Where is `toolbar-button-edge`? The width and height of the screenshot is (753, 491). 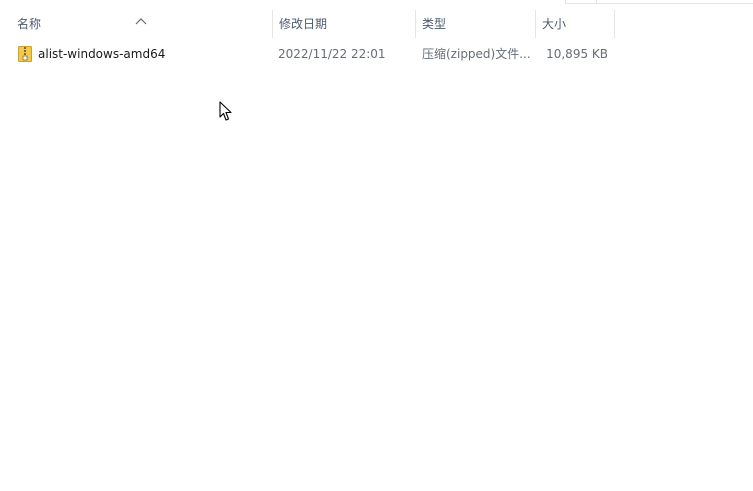
toolbar-button-edge is located at coordinates (581, 2).